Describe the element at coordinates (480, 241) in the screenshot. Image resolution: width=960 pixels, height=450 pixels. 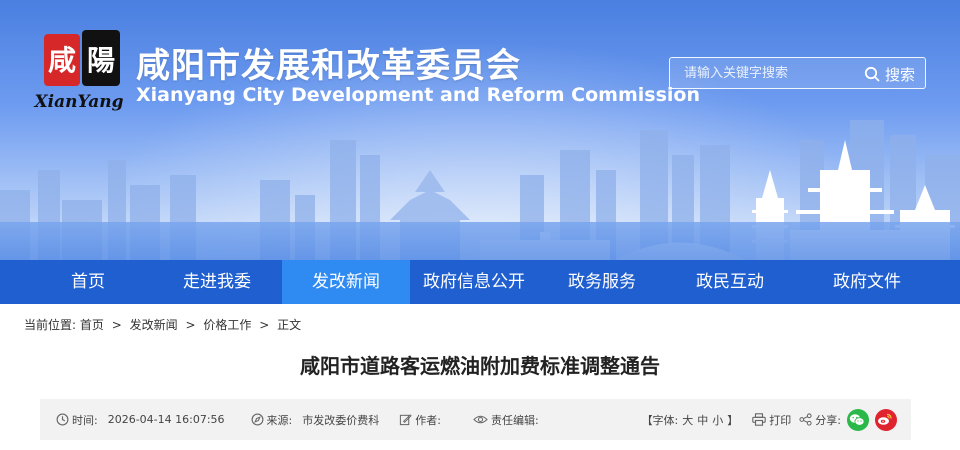
I see `river-band` at that location.